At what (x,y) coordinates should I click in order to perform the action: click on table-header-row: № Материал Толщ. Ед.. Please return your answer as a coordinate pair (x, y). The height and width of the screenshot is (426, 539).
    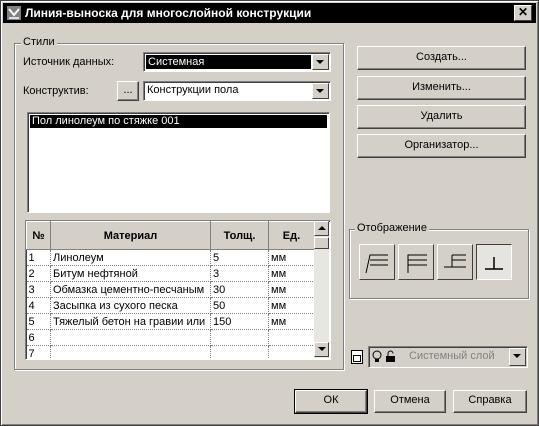
    Looking at the image, I should click on (170, 235).